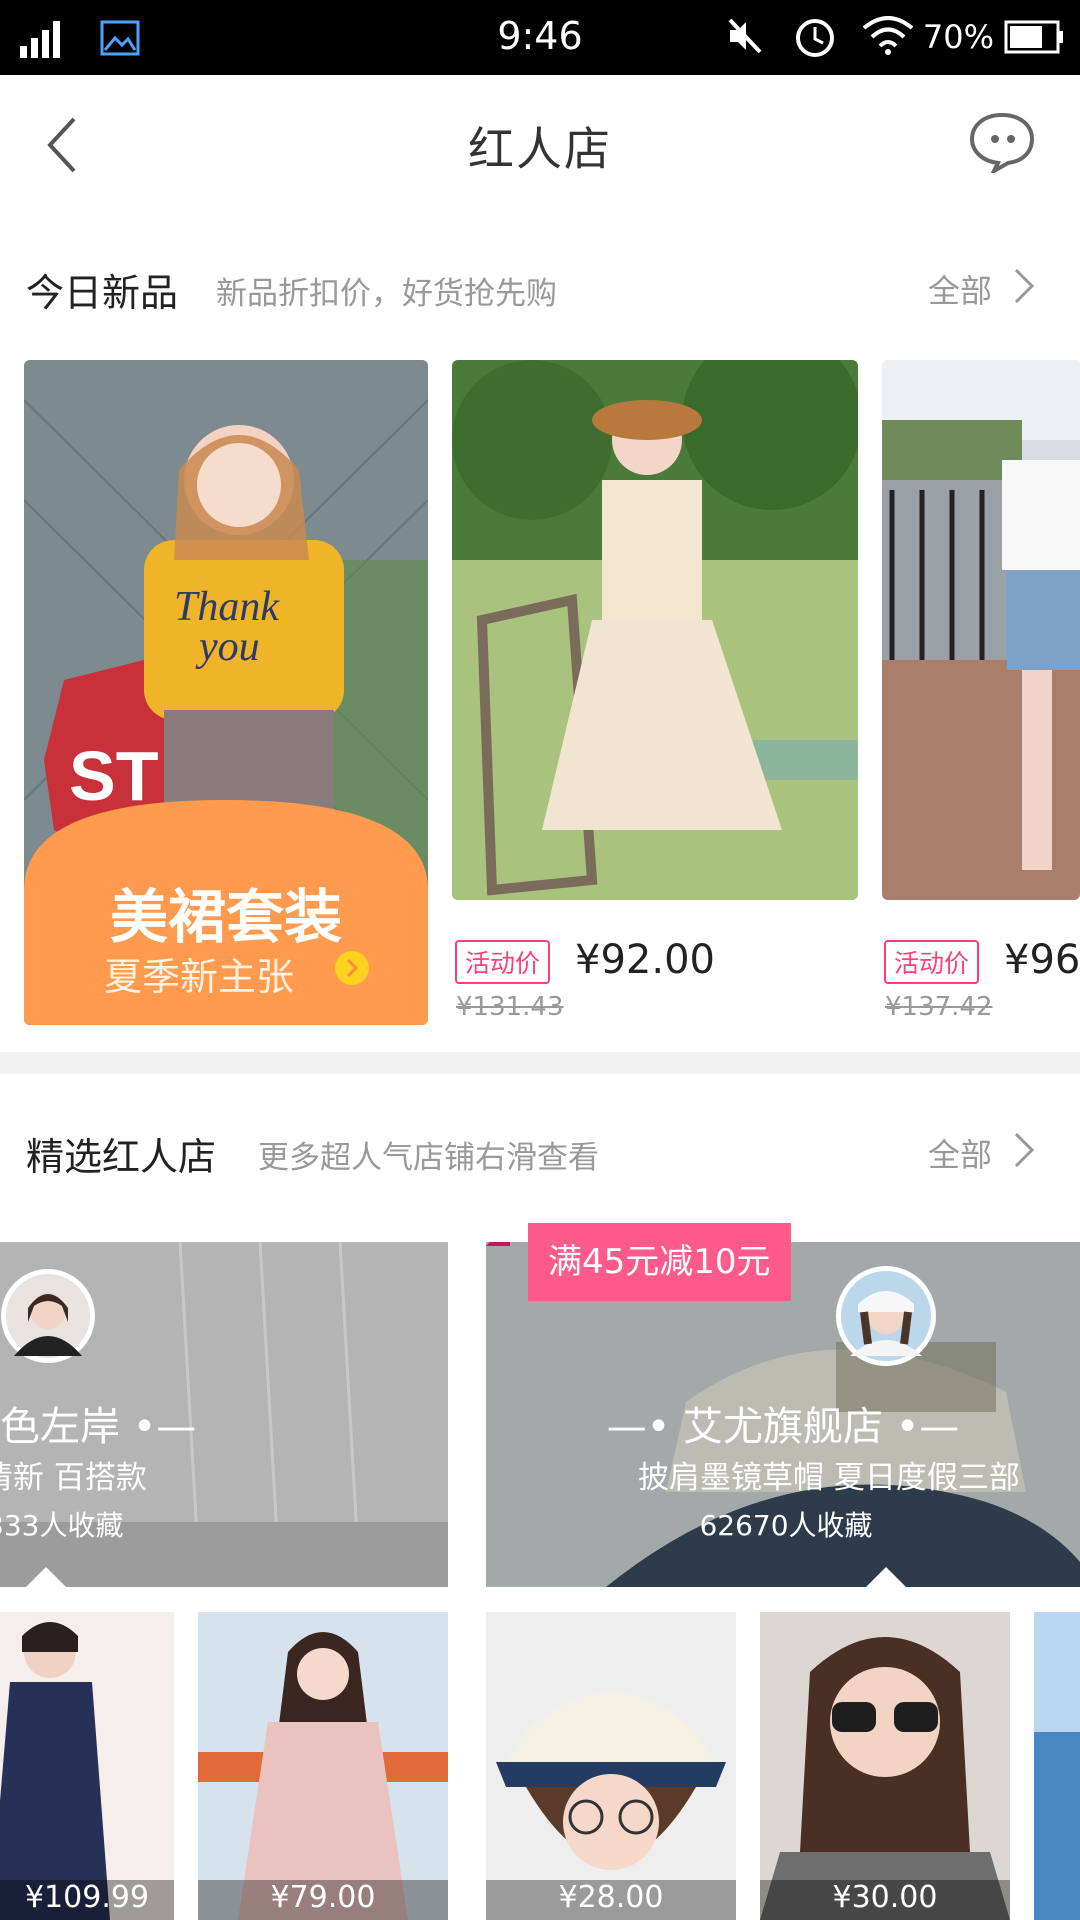 This screenshot has height=1920, width=1080. I want to click on new-today-all-link: 全部, so click(960, 289).